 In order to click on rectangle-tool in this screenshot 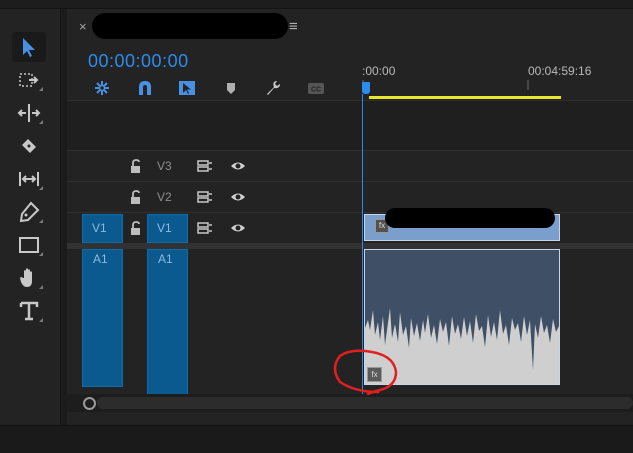, I will do `click(29, 245)`.